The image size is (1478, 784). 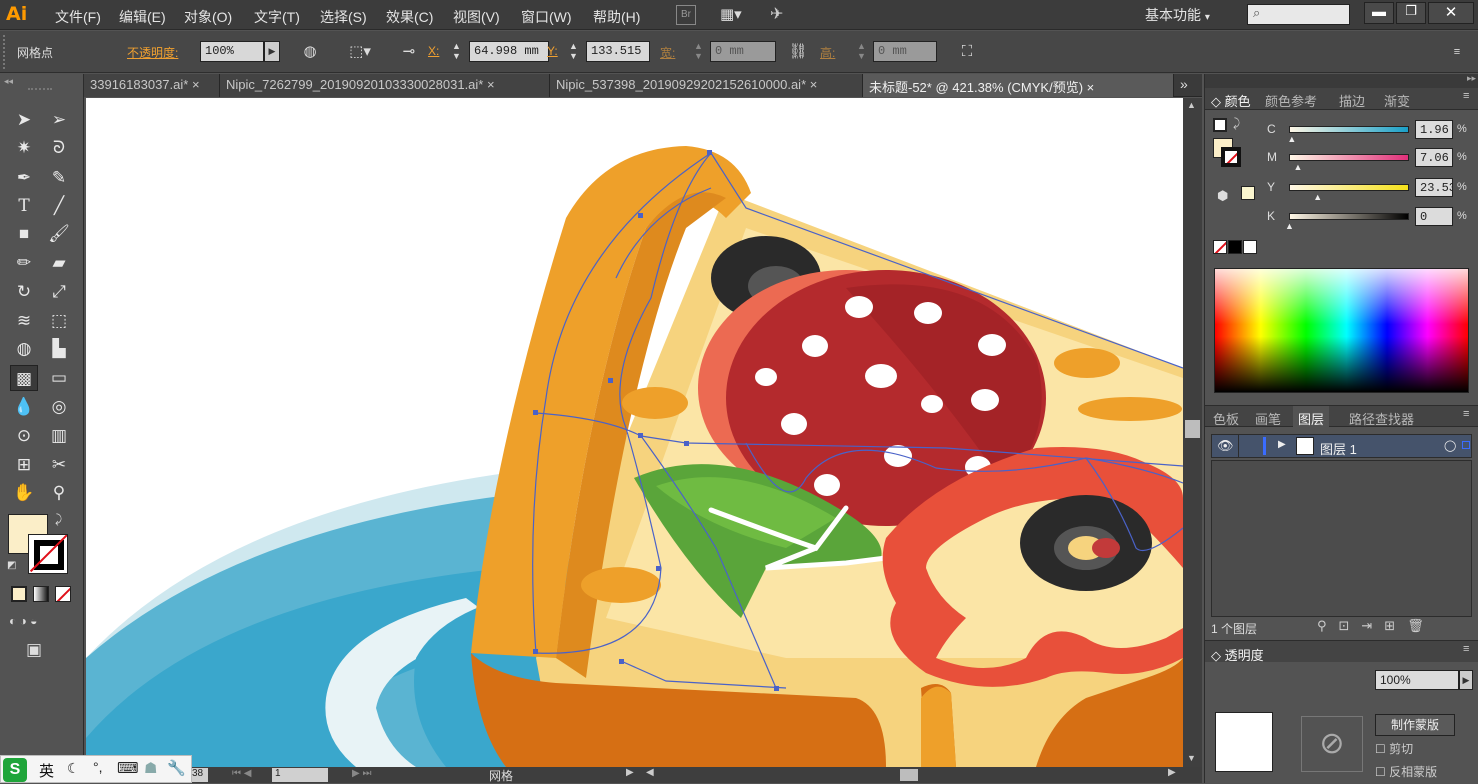 What do you see at coordinates (686, 15) in the screenshot?
I see `bridge-button: Br` at bounding box center [686, 15].